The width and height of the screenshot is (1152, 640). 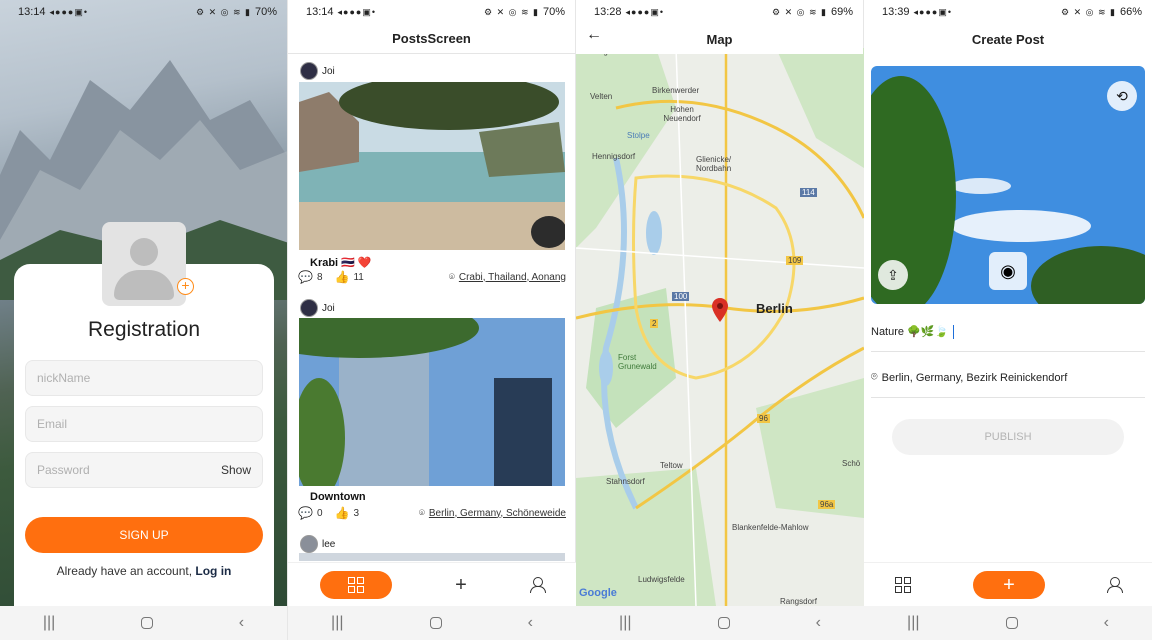 What do you see at coordinates (893, 275) in the screenshot?
I see `upload-icon: ⇪` at bounding box center [893, 275].